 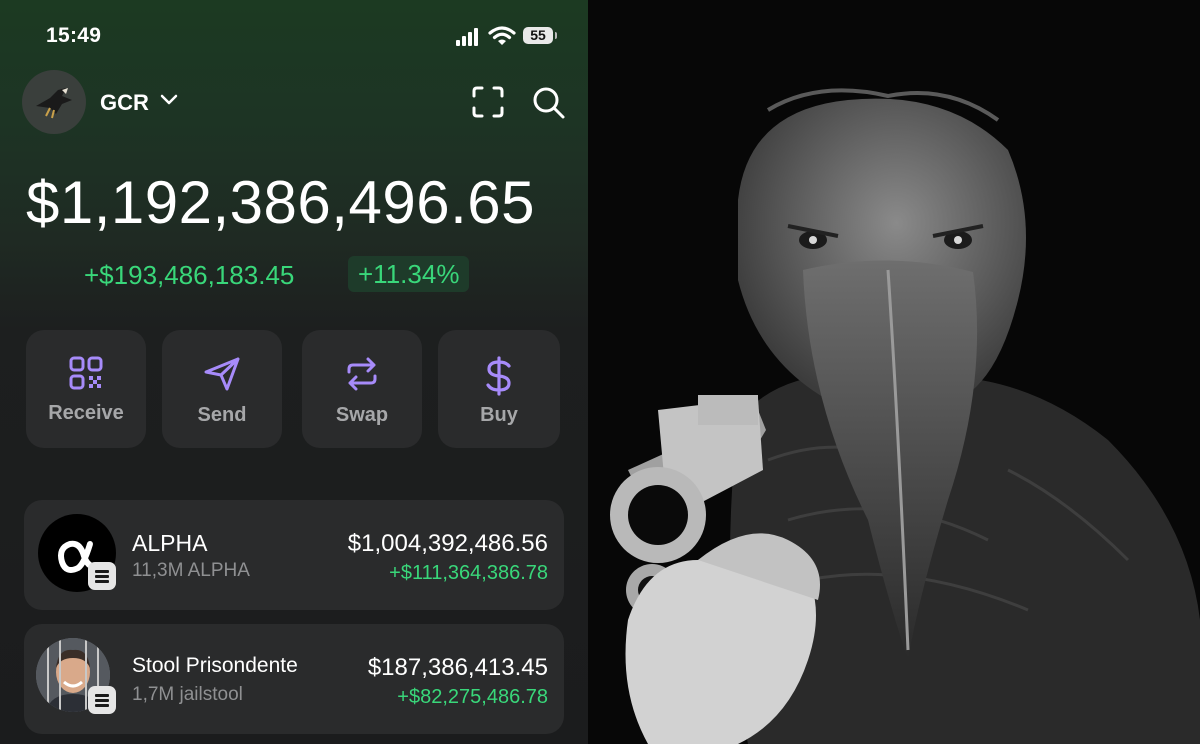 I want to click on token-name: Stool Prisondente, so click(x=215, y=665).